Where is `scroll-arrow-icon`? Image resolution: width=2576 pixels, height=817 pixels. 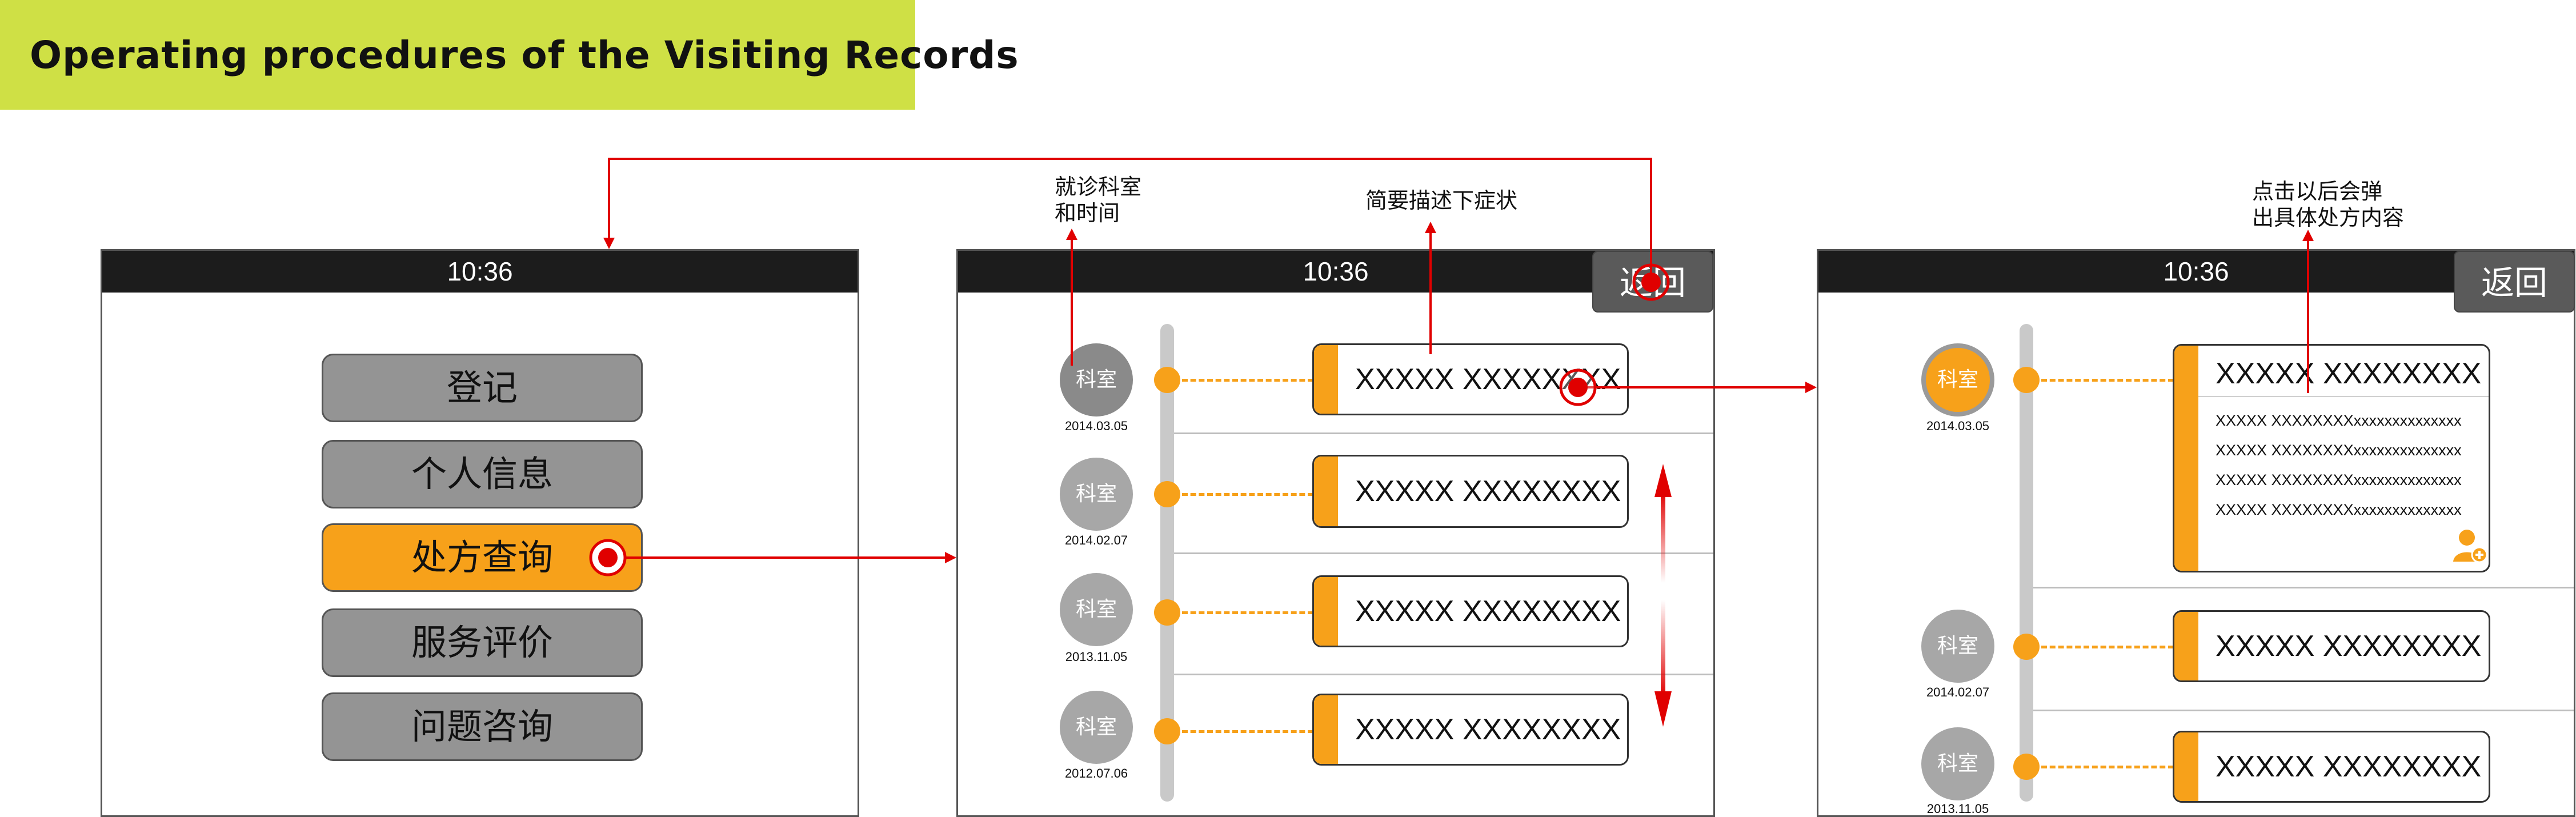 scroll-arrow-icon is located at coordinates (1663, 596).